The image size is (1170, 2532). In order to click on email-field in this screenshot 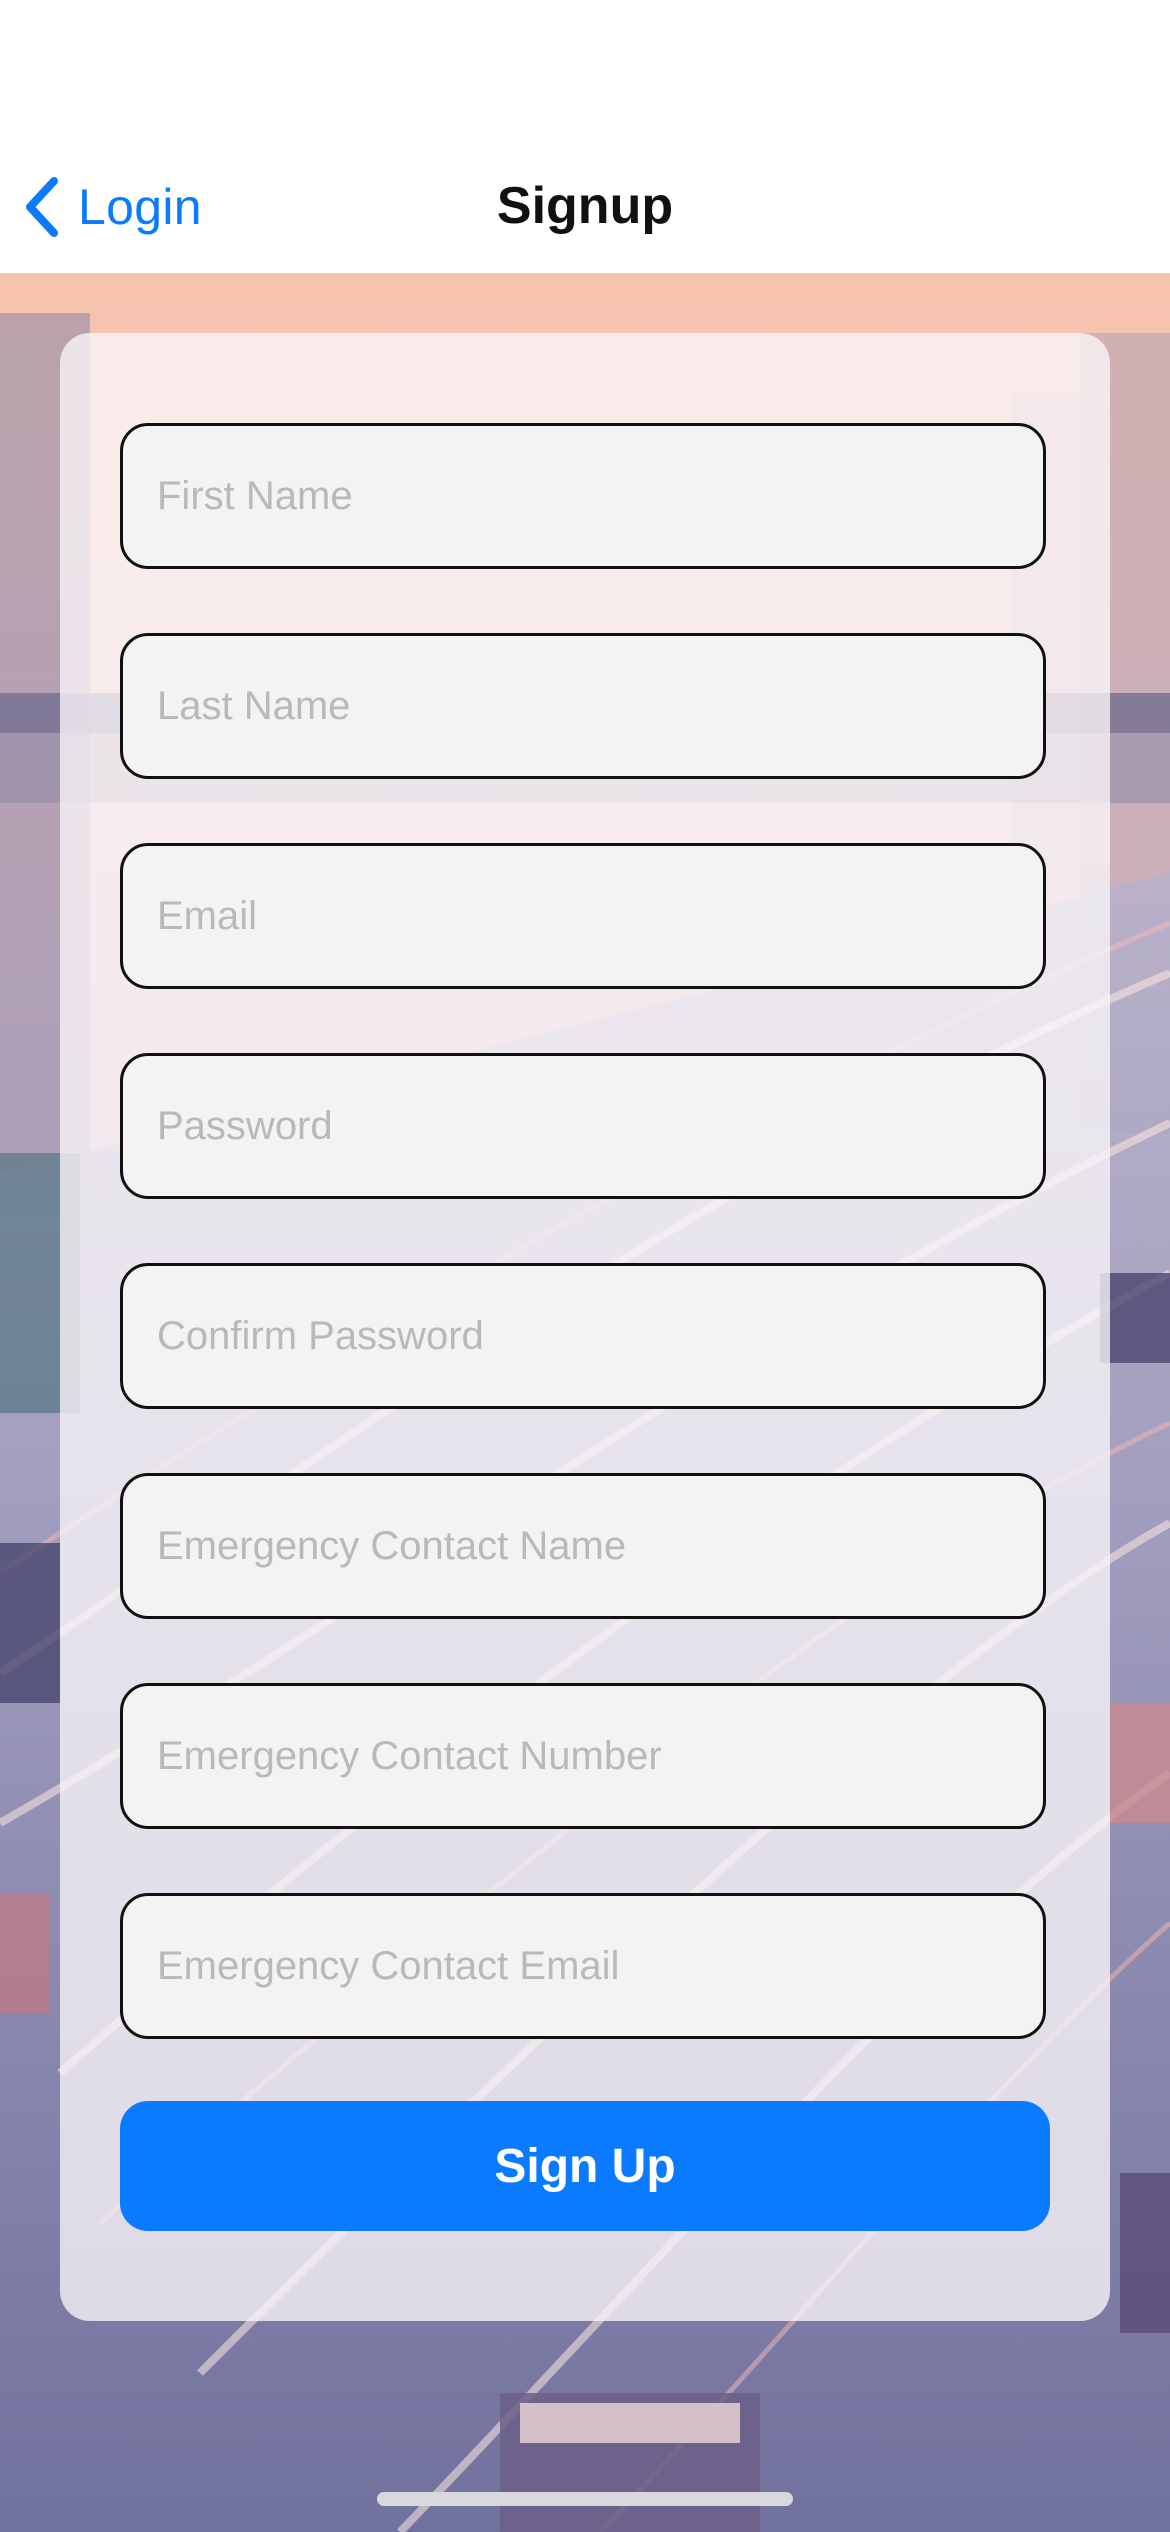, I will do `click(583, 916)`.